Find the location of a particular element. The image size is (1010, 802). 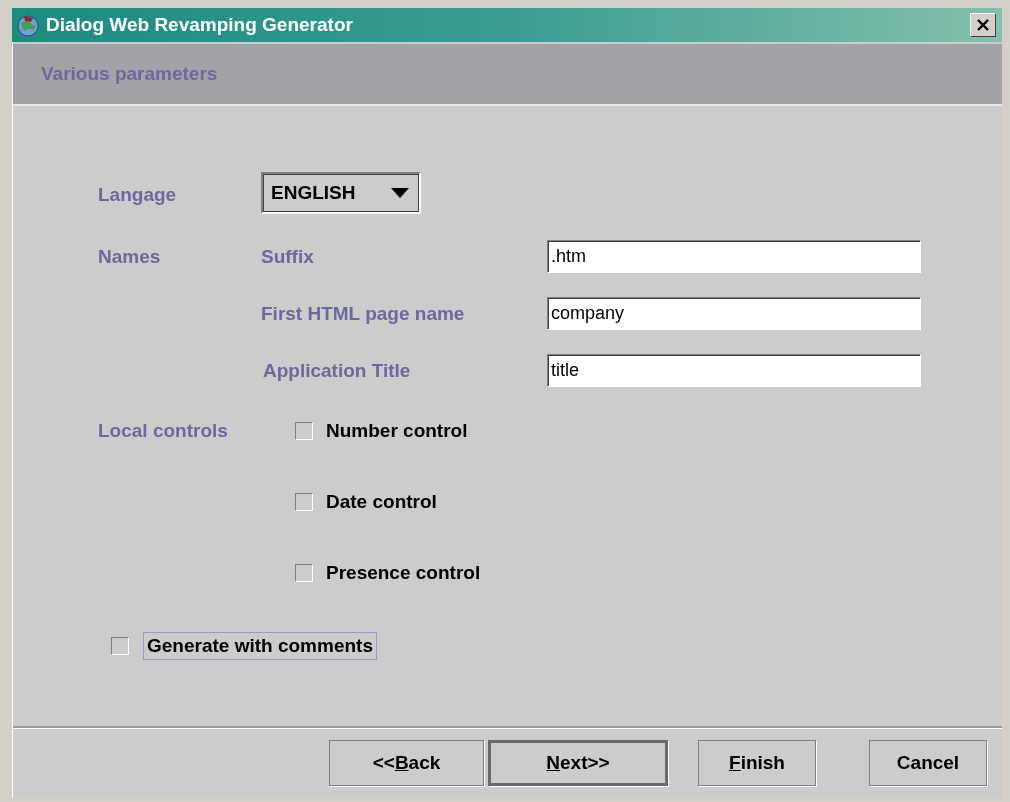

field-label: Application Title is located at coordinates (337, 370).